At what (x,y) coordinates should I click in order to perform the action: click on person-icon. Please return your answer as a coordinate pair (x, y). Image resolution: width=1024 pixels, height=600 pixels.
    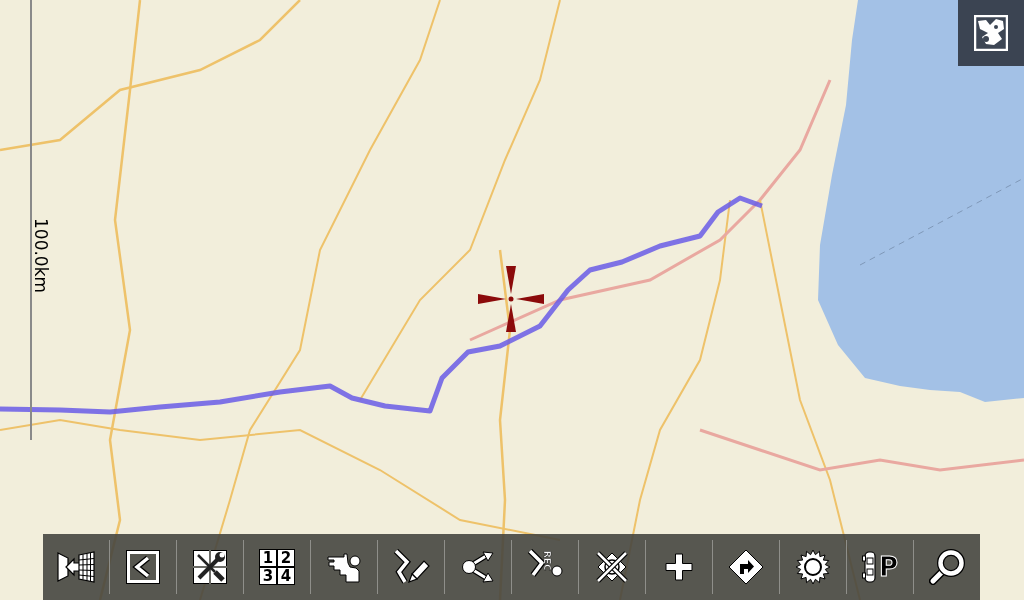
    Looking at the image, I should click on (344, 567).